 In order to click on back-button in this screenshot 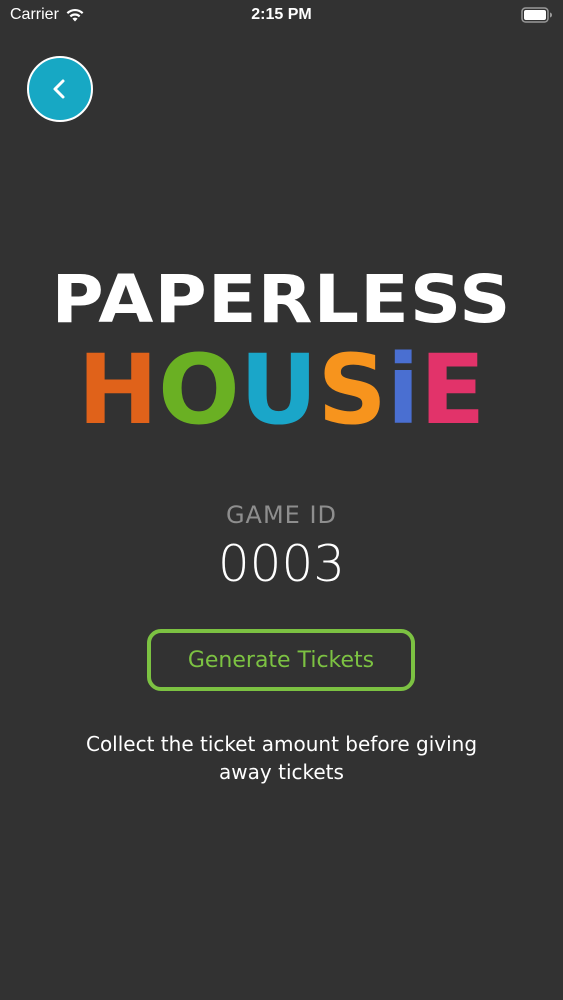, I will do `click(60, 89)`.